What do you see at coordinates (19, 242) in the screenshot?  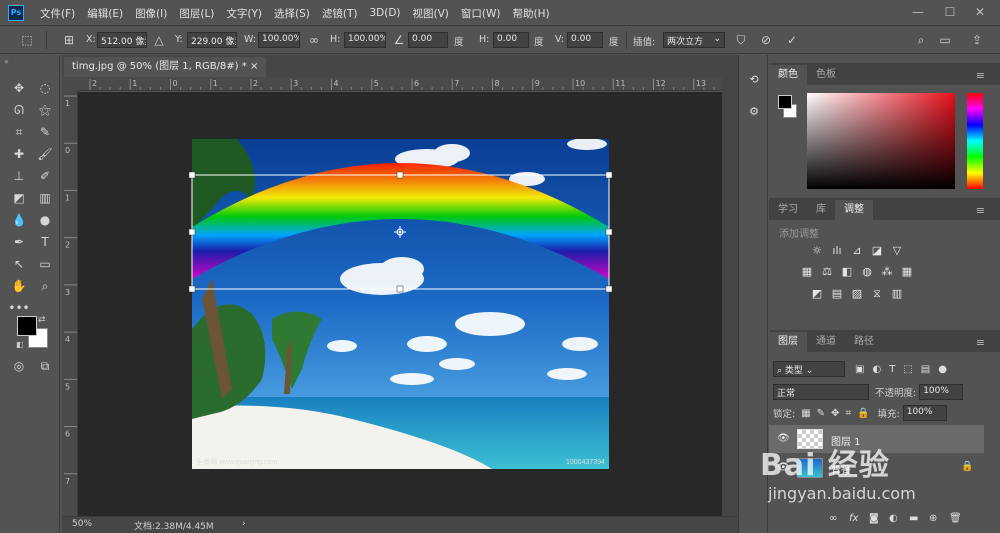 I see `pen-tool-icon: ✒` at bounding box center [19, 242].